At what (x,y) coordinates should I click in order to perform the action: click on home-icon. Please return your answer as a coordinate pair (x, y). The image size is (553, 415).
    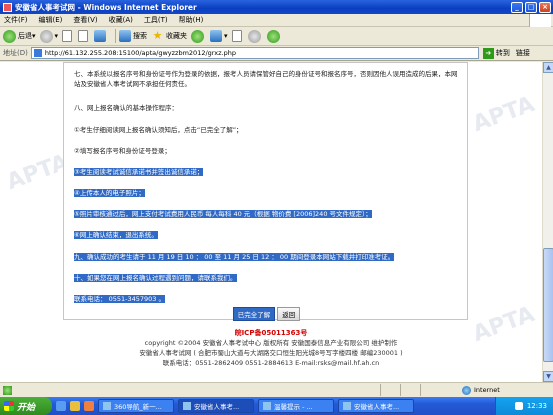
    Looking at the image, I should click on (100, 36).